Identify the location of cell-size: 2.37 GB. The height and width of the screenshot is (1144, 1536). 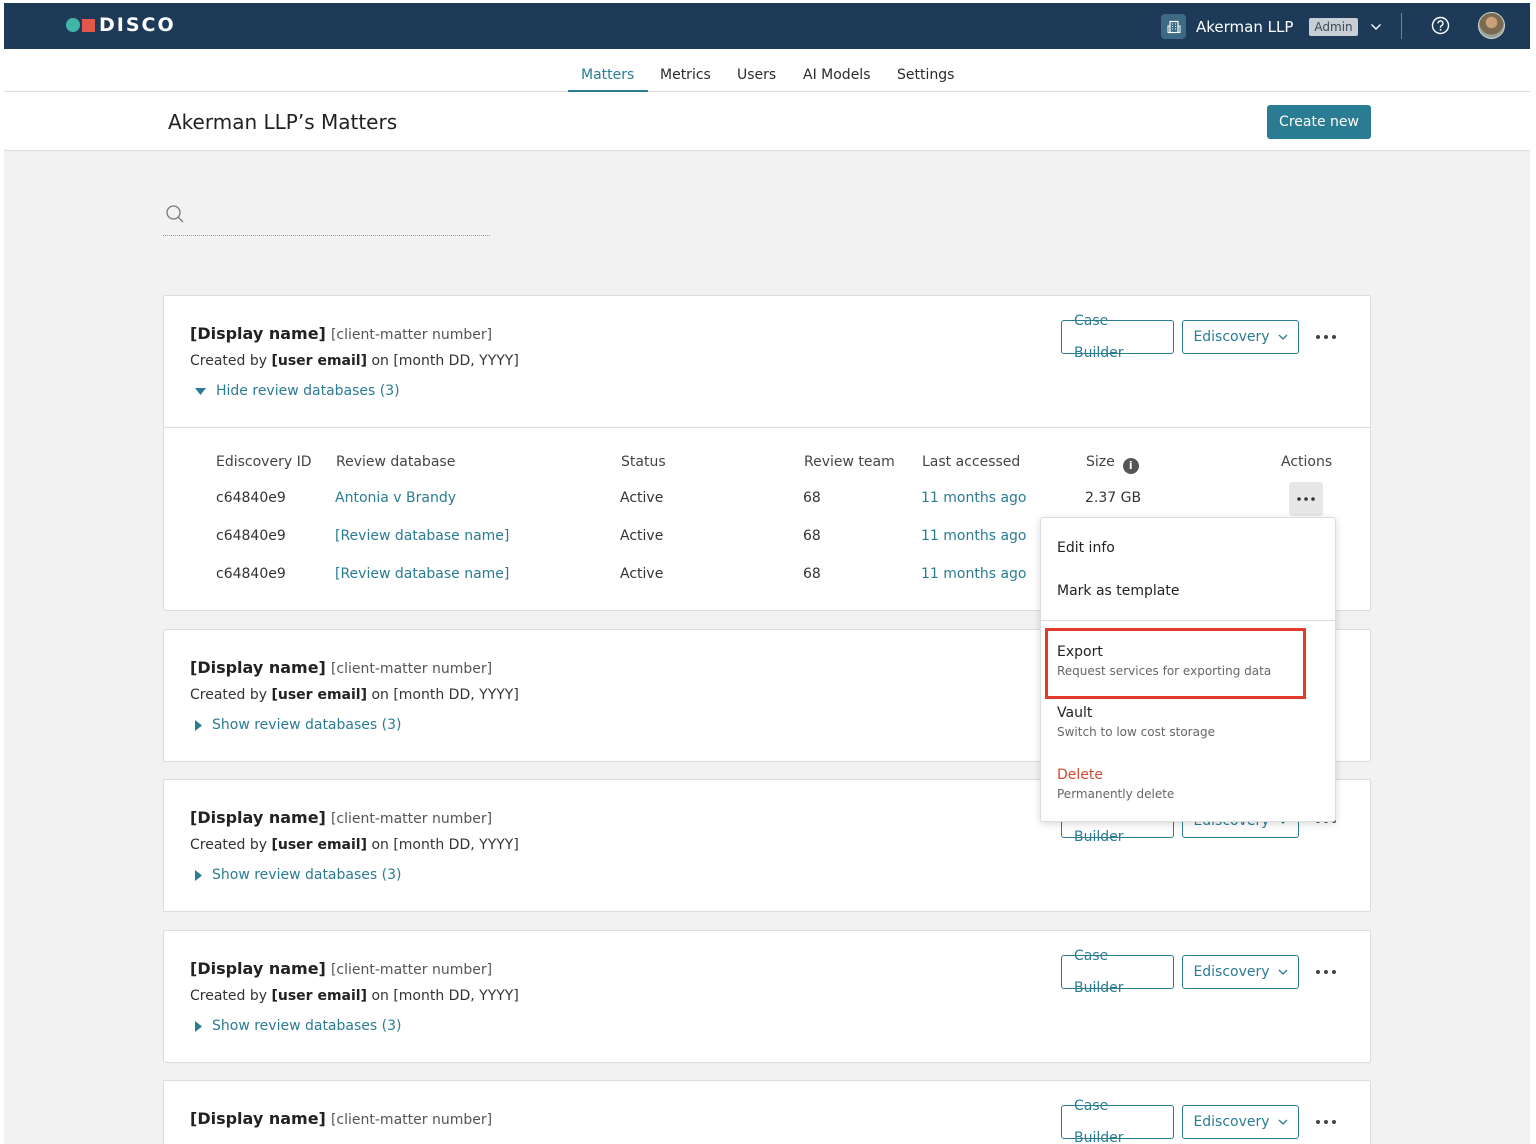
(1113, 498).